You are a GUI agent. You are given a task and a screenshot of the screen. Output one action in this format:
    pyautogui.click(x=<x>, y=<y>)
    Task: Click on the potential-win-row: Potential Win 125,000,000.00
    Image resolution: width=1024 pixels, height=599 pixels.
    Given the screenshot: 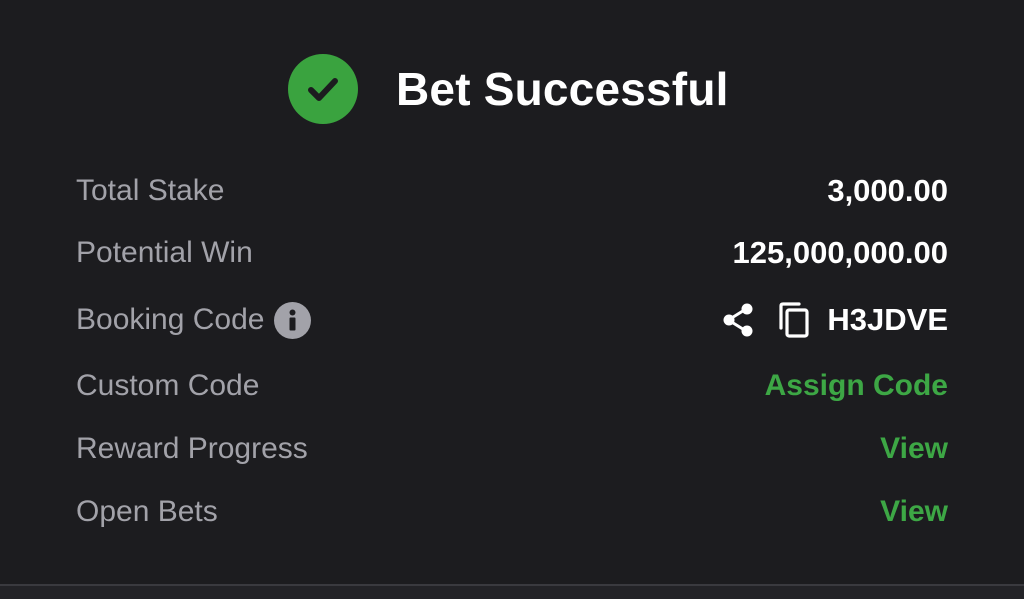 What is the action you would take?
    pyautogui.click(x=512, y=253)
    